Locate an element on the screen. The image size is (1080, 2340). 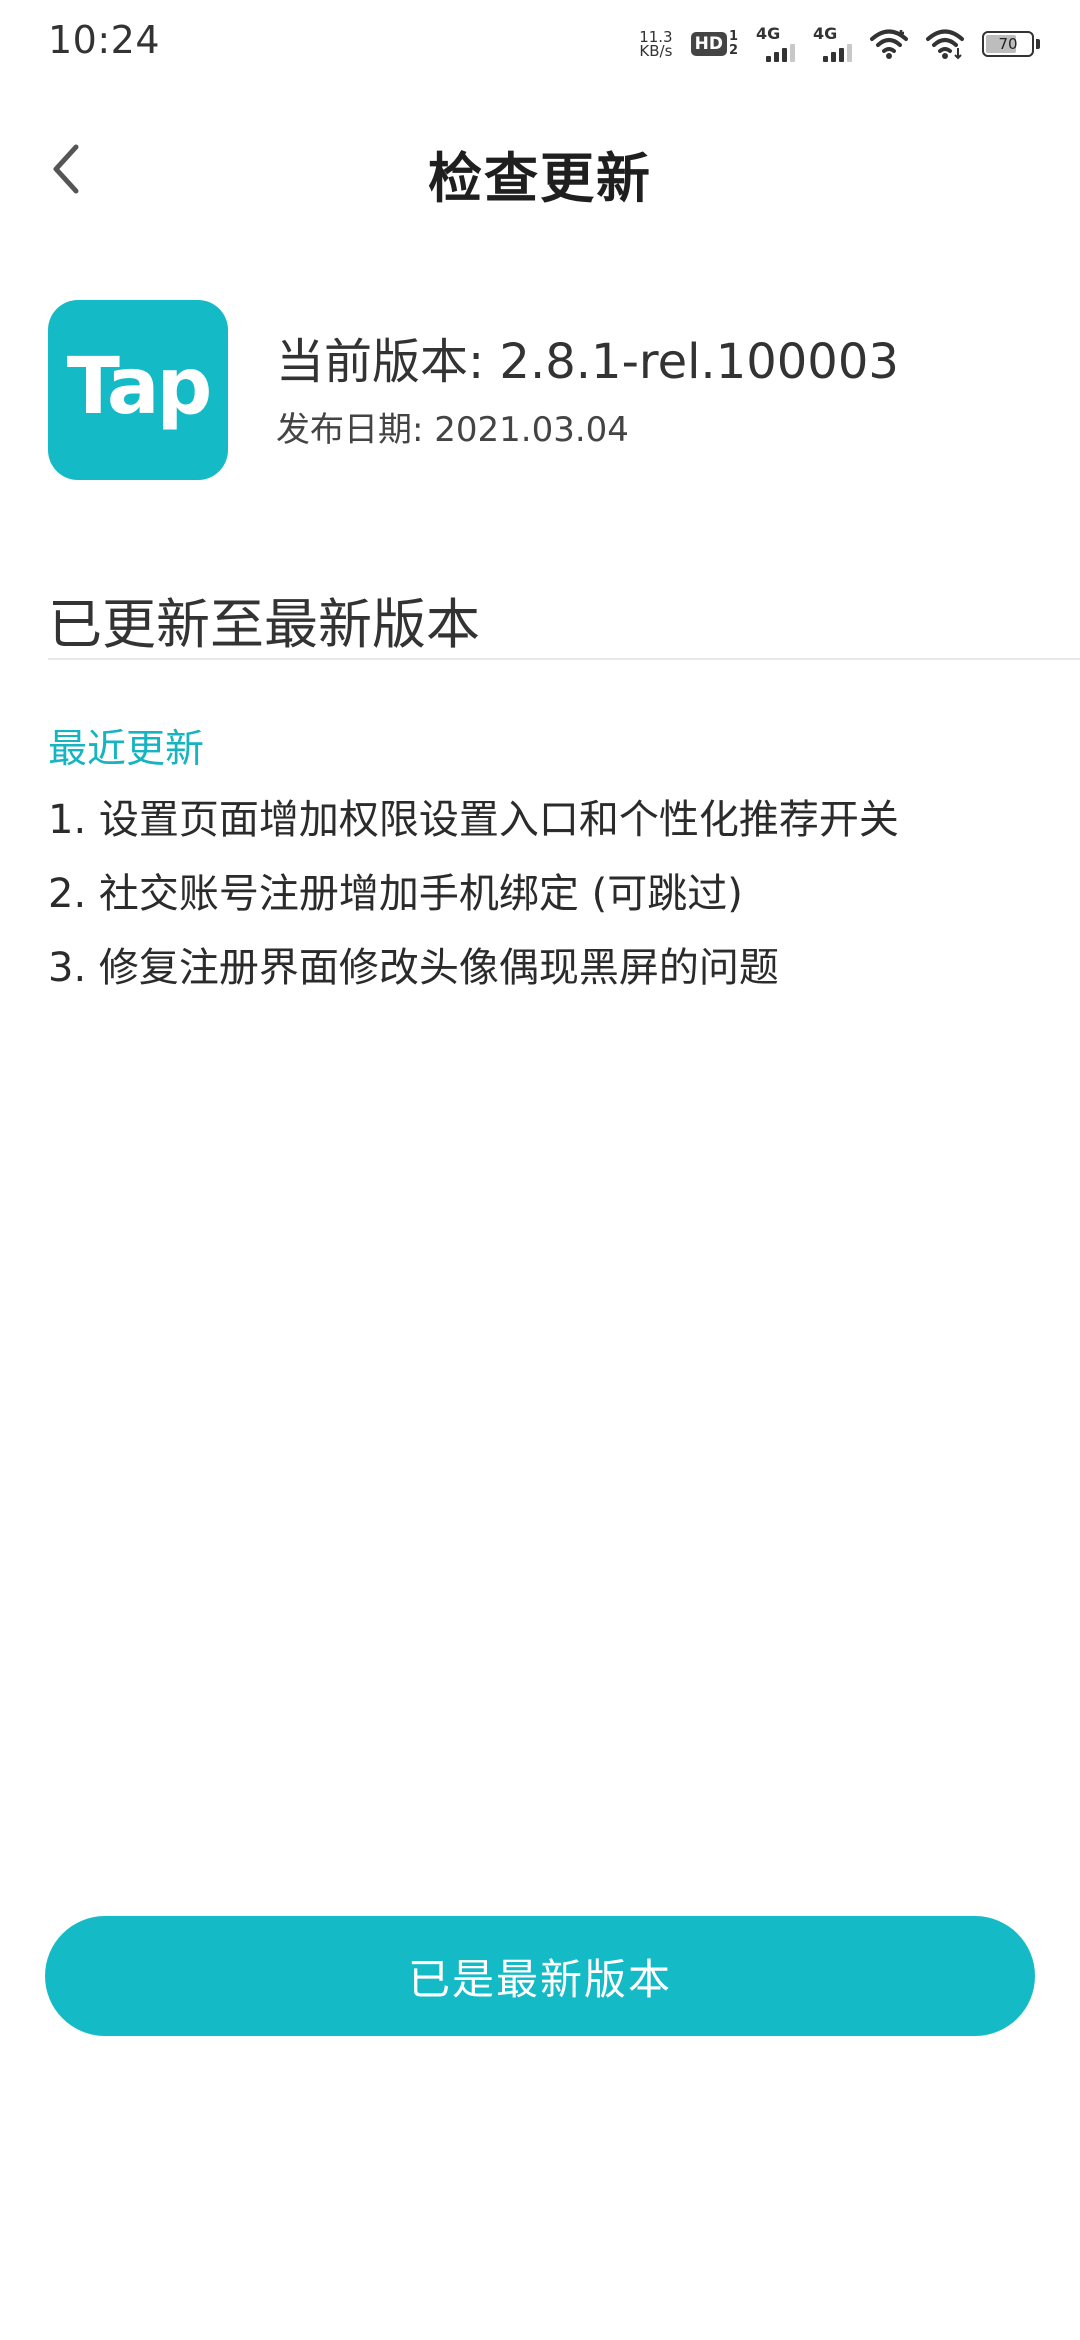
app-logo-text: Tap is located at coordinates (139, 387).